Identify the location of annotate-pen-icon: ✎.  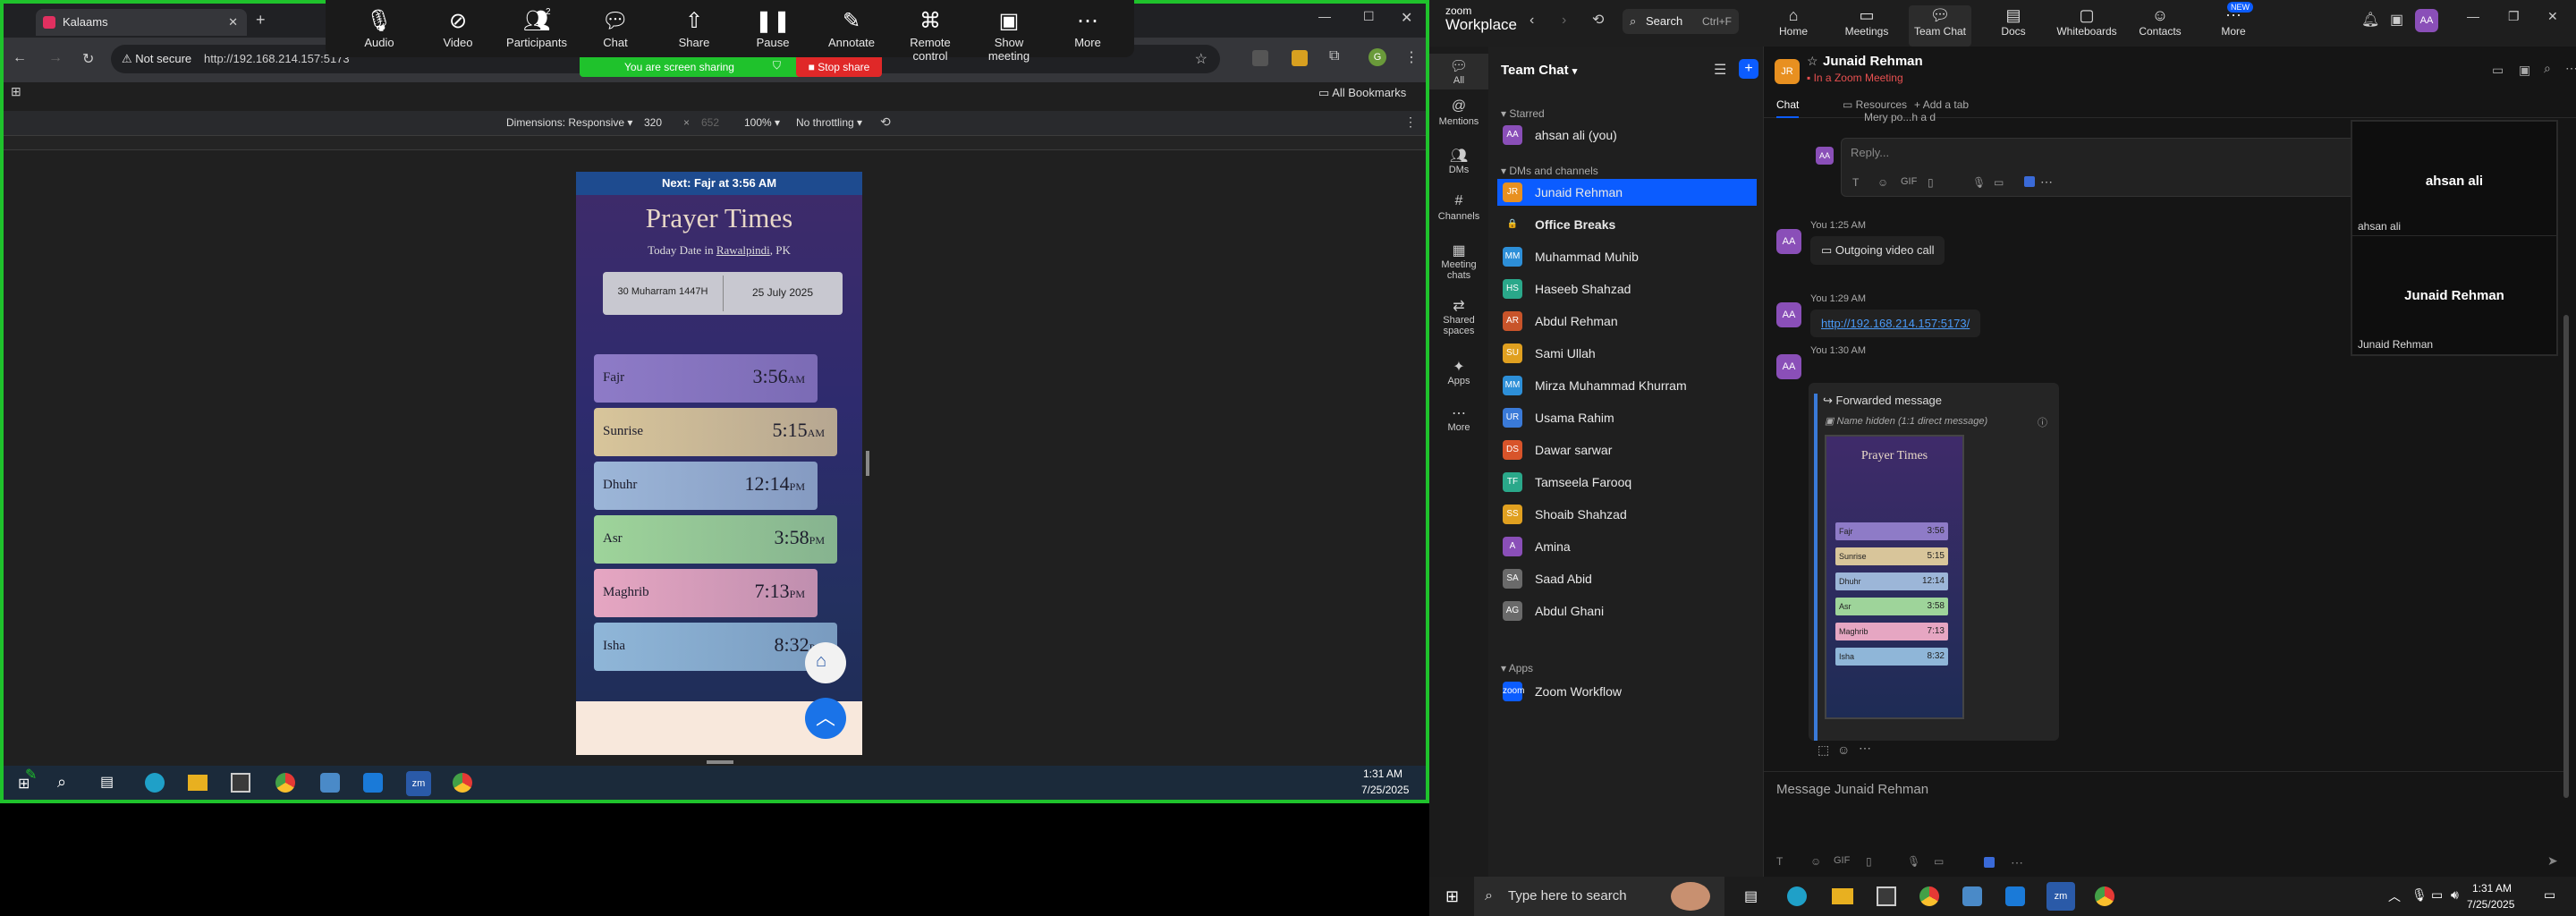
(31, 775).